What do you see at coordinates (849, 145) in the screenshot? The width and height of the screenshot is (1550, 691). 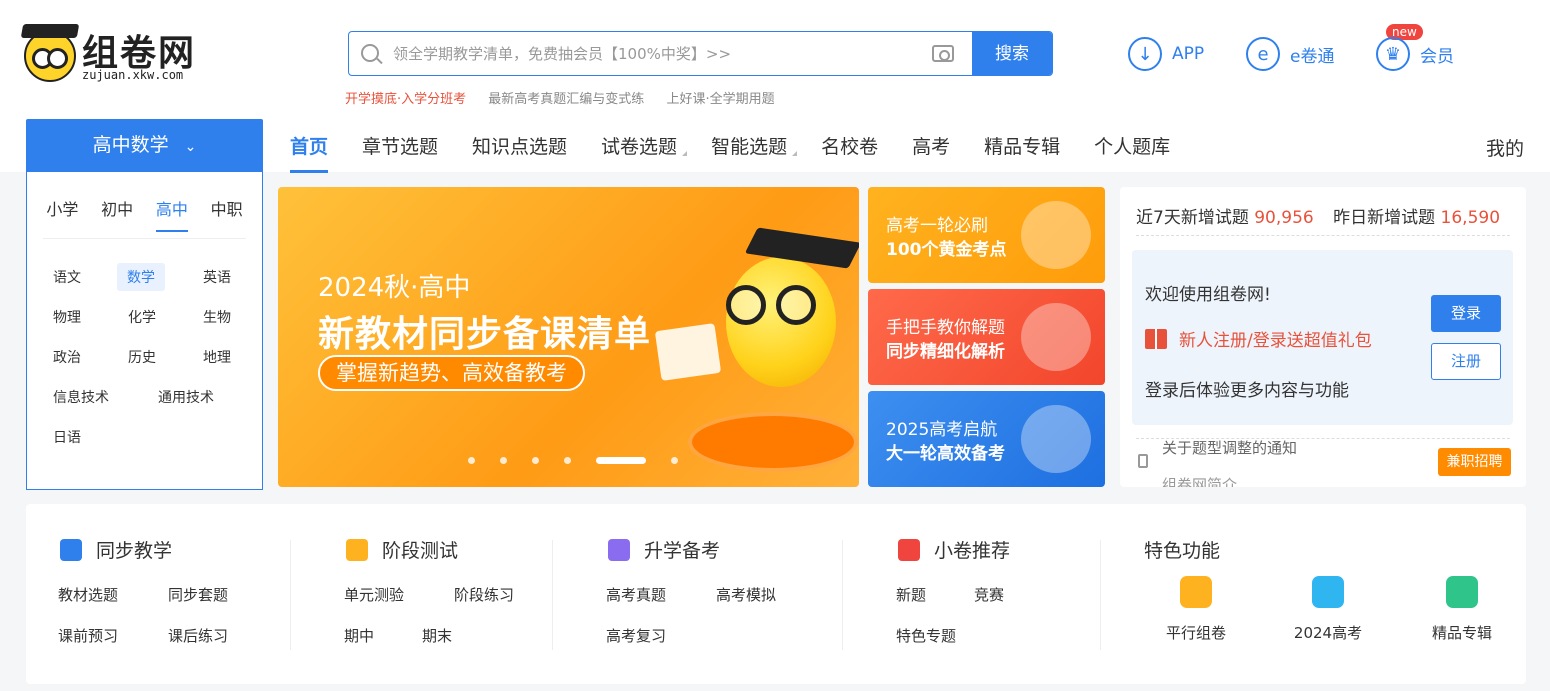 I see `nav-school: 名校卷` at bounding box center [849, 145].